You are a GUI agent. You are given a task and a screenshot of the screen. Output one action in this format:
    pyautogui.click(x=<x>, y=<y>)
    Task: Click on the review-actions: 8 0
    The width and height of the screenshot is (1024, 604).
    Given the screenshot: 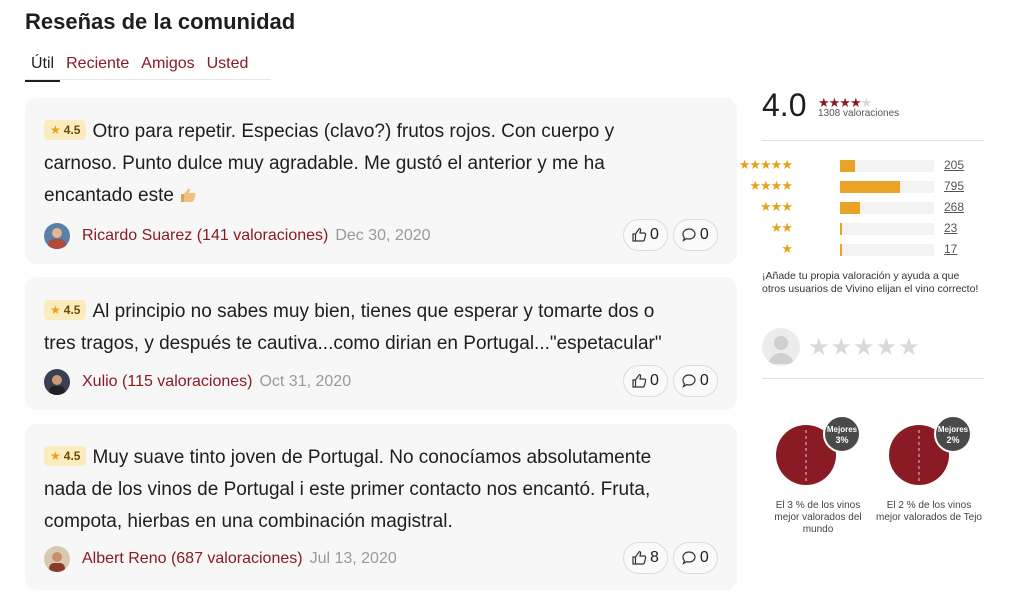 What is the action you would take?
    pyautogui.click(x=670, y=558)
    